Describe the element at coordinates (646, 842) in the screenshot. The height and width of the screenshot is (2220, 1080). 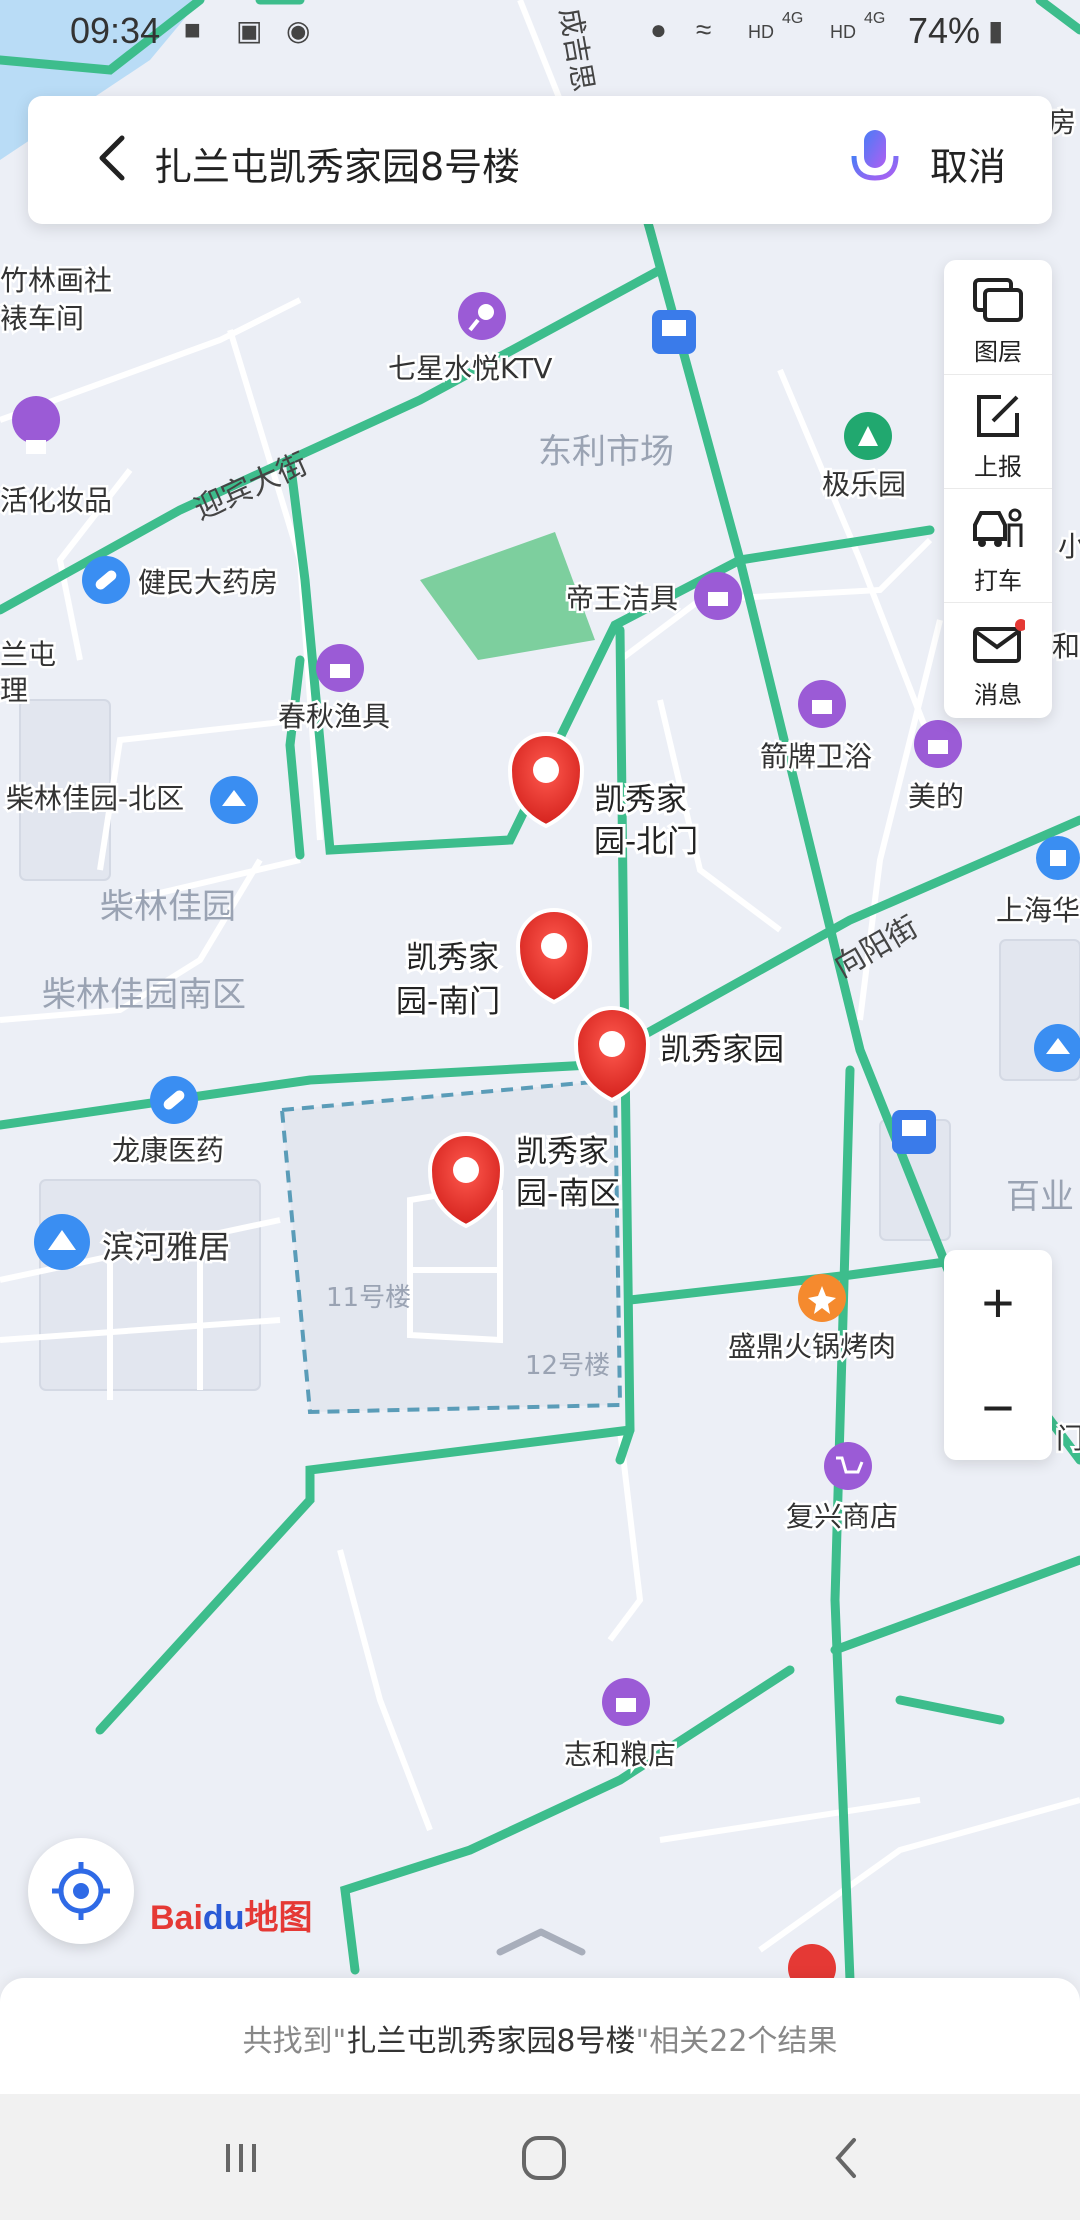
I see `marker-label-north-gate-2: 园-北门` at that location.